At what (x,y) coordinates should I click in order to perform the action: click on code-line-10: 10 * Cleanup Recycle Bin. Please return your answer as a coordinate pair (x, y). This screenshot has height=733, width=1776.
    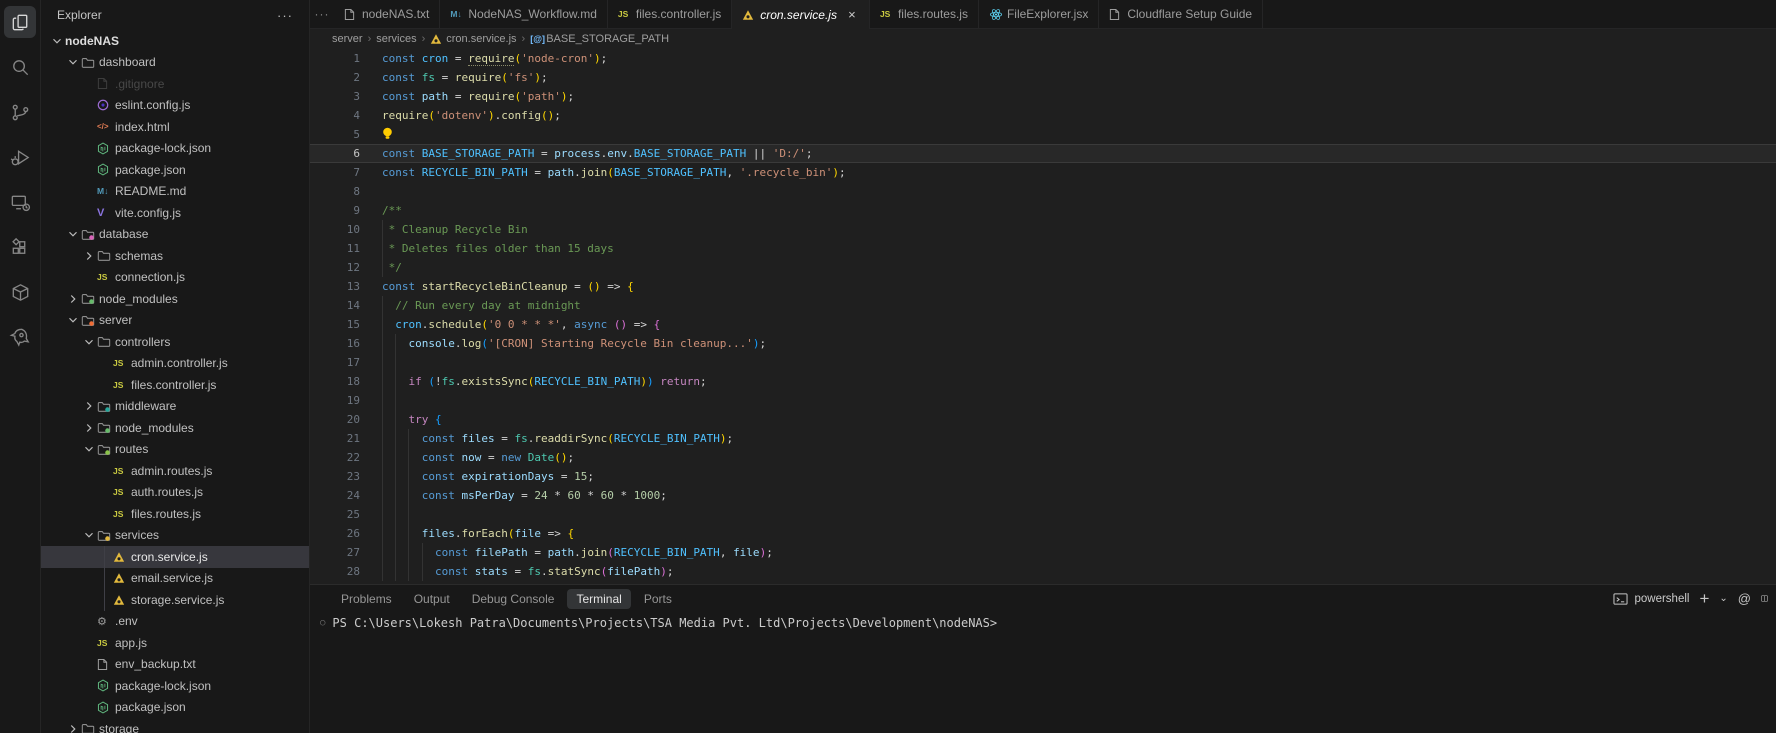
    Looking at the image, I should click on (1043, 229).